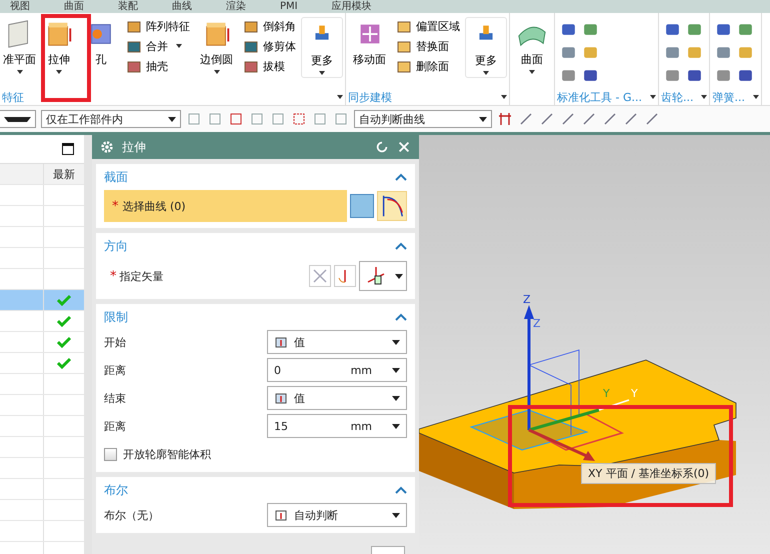  What do you see at coordinates (116, 490) in the screenshot?
I see `section-title: 布尔` at bounding box center [116, 490].